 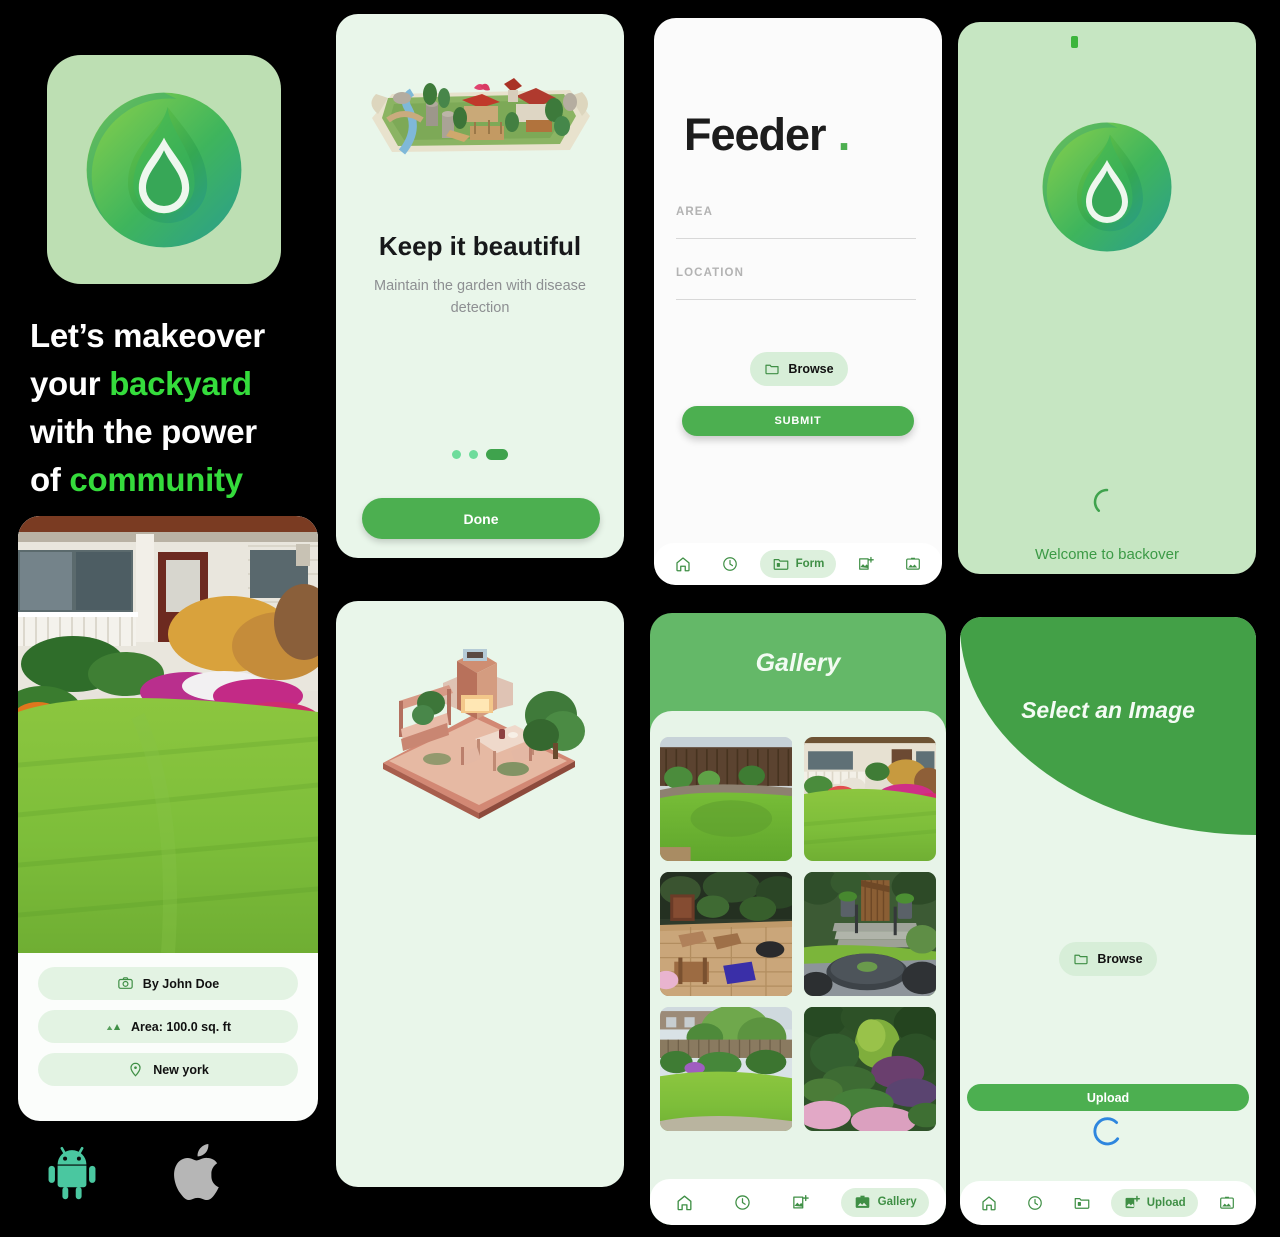 I want to click on page-indicator-dots, so click(x=480, y=454).